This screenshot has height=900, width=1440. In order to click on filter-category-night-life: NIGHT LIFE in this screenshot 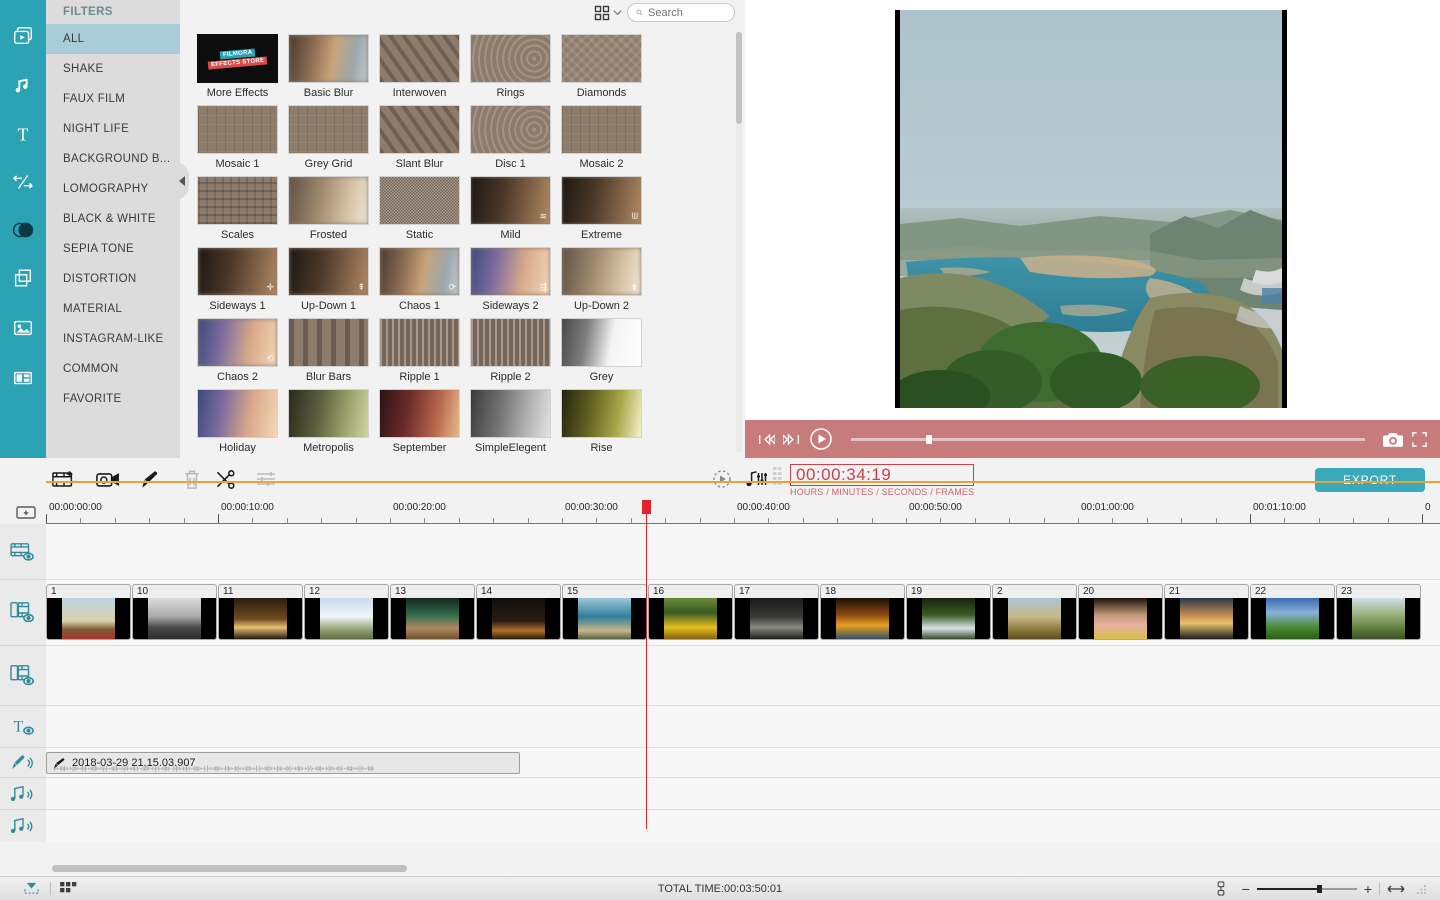, I will do `click(113, 129)`.